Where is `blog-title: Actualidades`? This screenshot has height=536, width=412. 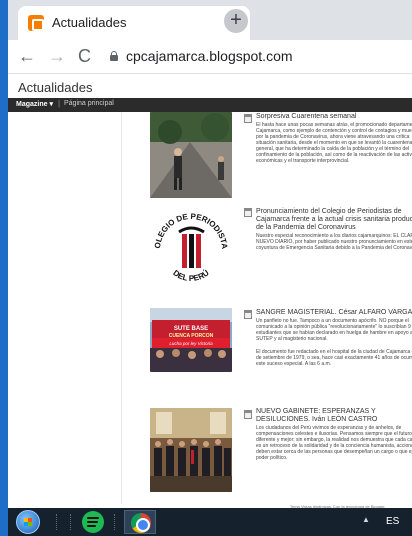 blog-title: Actualidades is located at coordinates (55, 87).